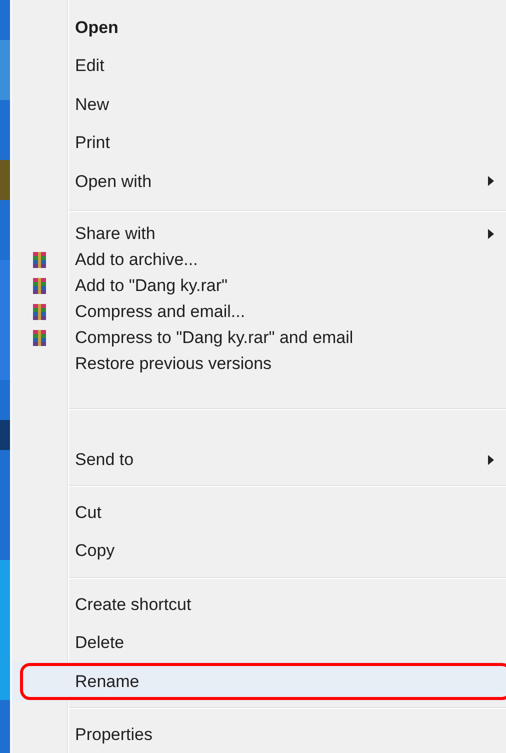 The width and height of the screenshot is (506, 753). I want to click on menu-item-label: Print, so click(92, 143).